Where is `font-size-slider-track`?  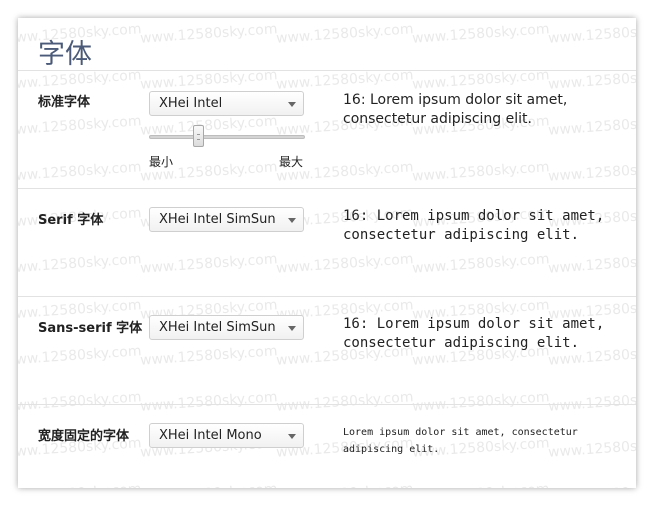
font-size-slider-track is located at coordinates (227, 137).